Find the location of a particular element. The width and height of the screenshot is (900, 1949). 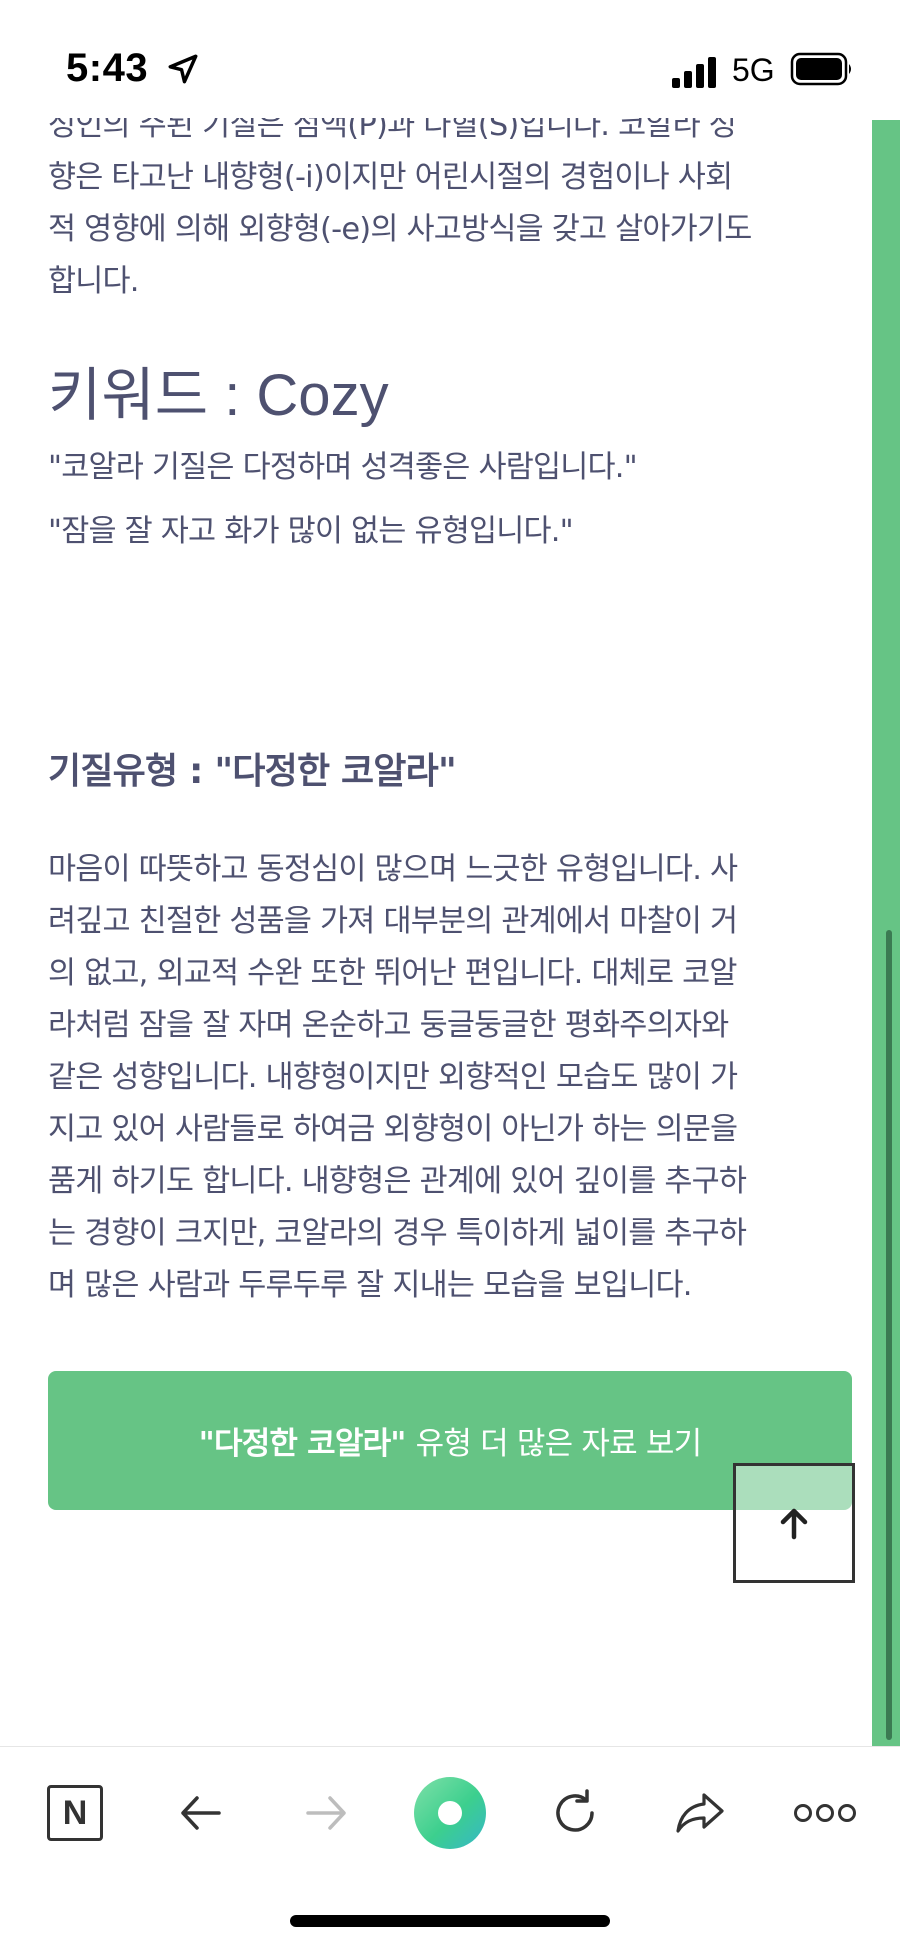

more-icon is located at coordinates (825, 1813).